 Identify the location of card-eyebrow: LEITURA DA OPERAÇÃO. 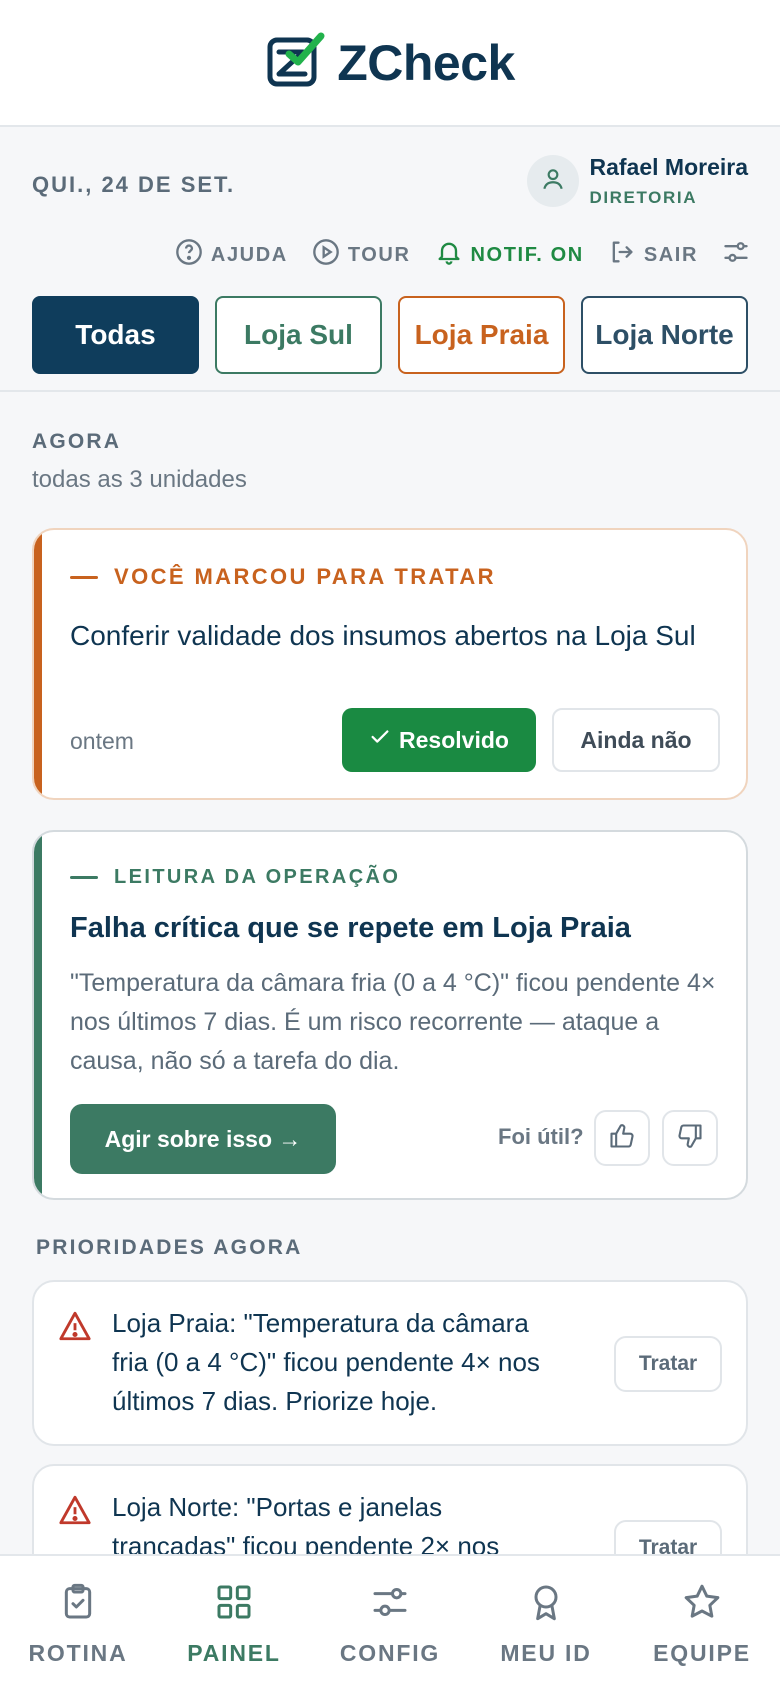
(235, 877).